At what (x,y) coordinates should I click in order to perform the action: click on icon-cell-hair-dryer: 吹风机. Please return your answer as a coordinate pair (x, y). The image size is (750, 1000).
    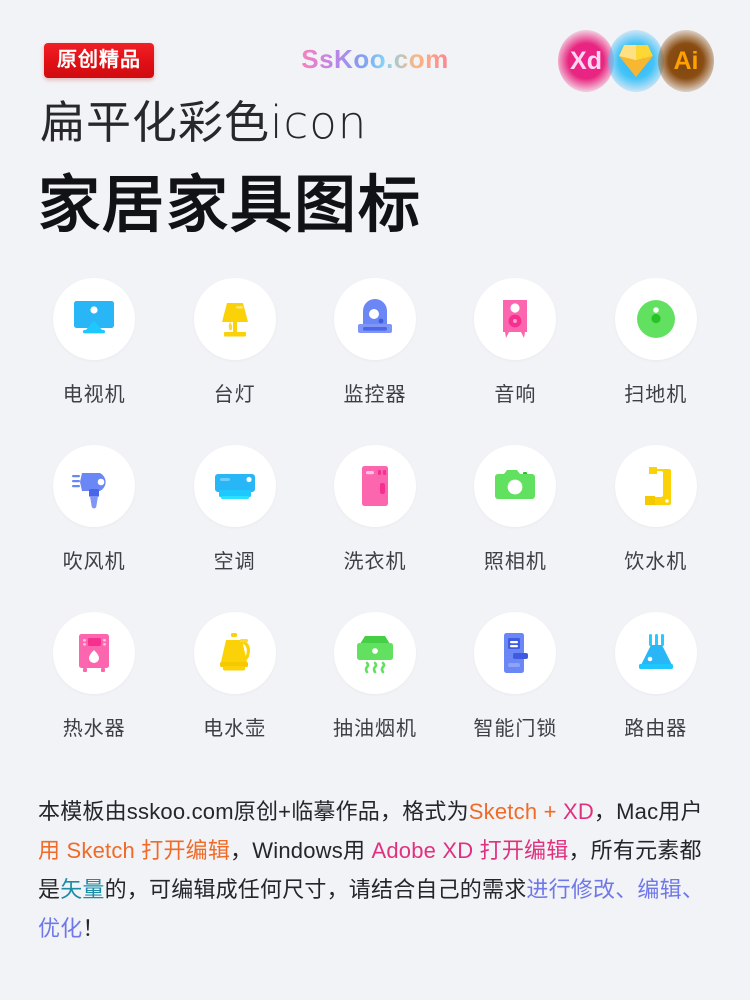
    Looking at the image, I should click on (94, 509).